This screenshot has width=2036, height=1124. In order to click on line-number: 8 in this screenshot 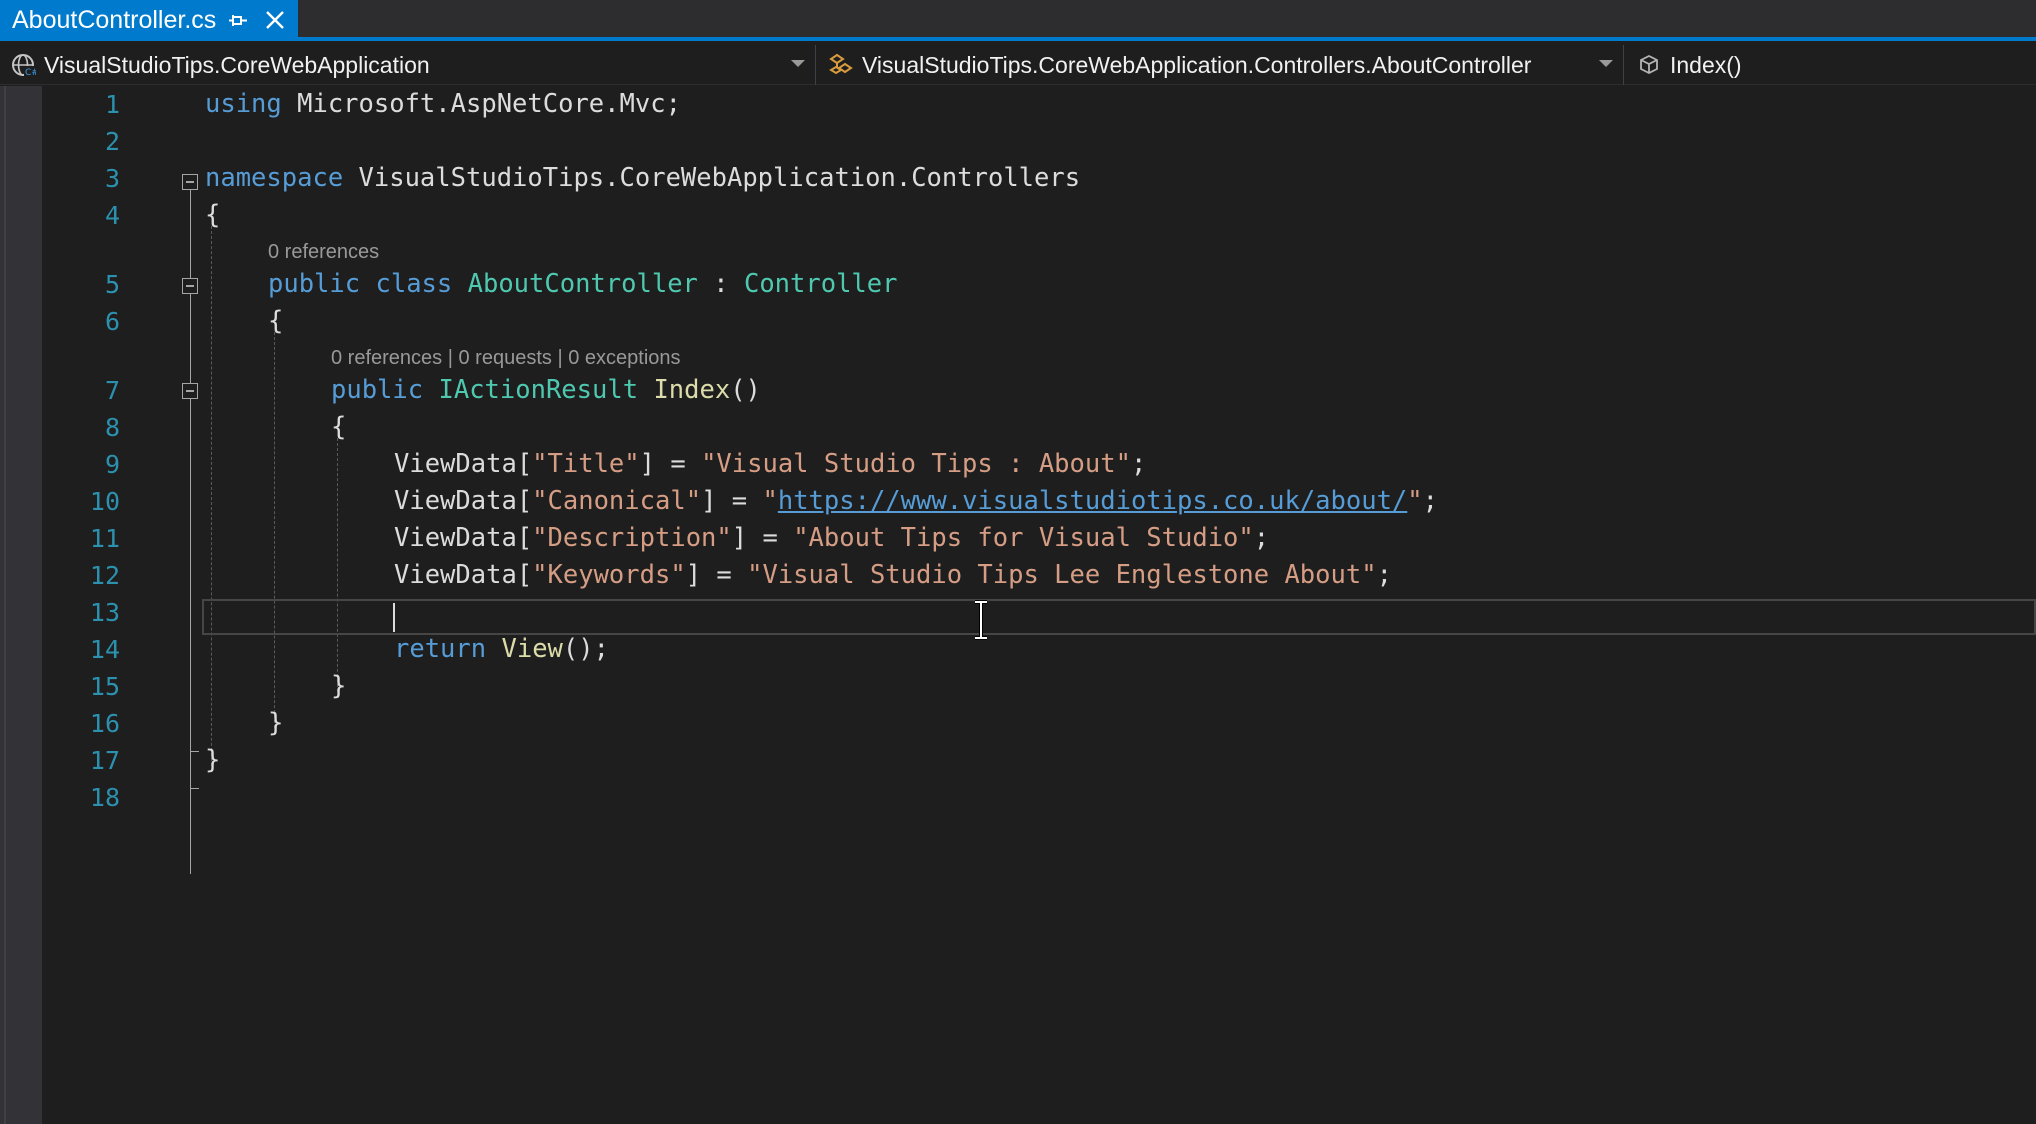, I will do `click(112, 427)`.